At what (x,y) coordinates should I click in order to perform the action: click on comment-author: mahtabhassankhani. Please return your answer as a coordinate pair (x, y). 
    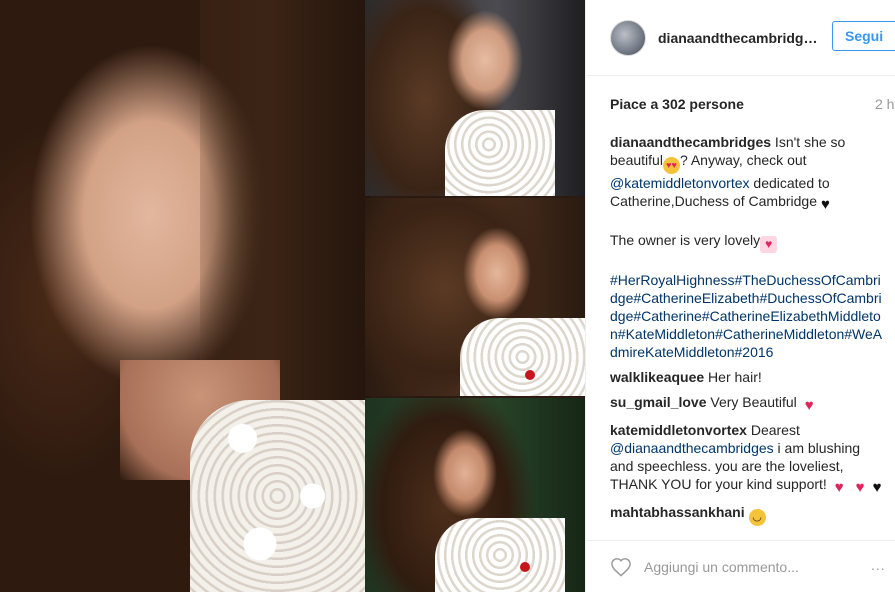
    Looking at the image, I should click on (677, 512).